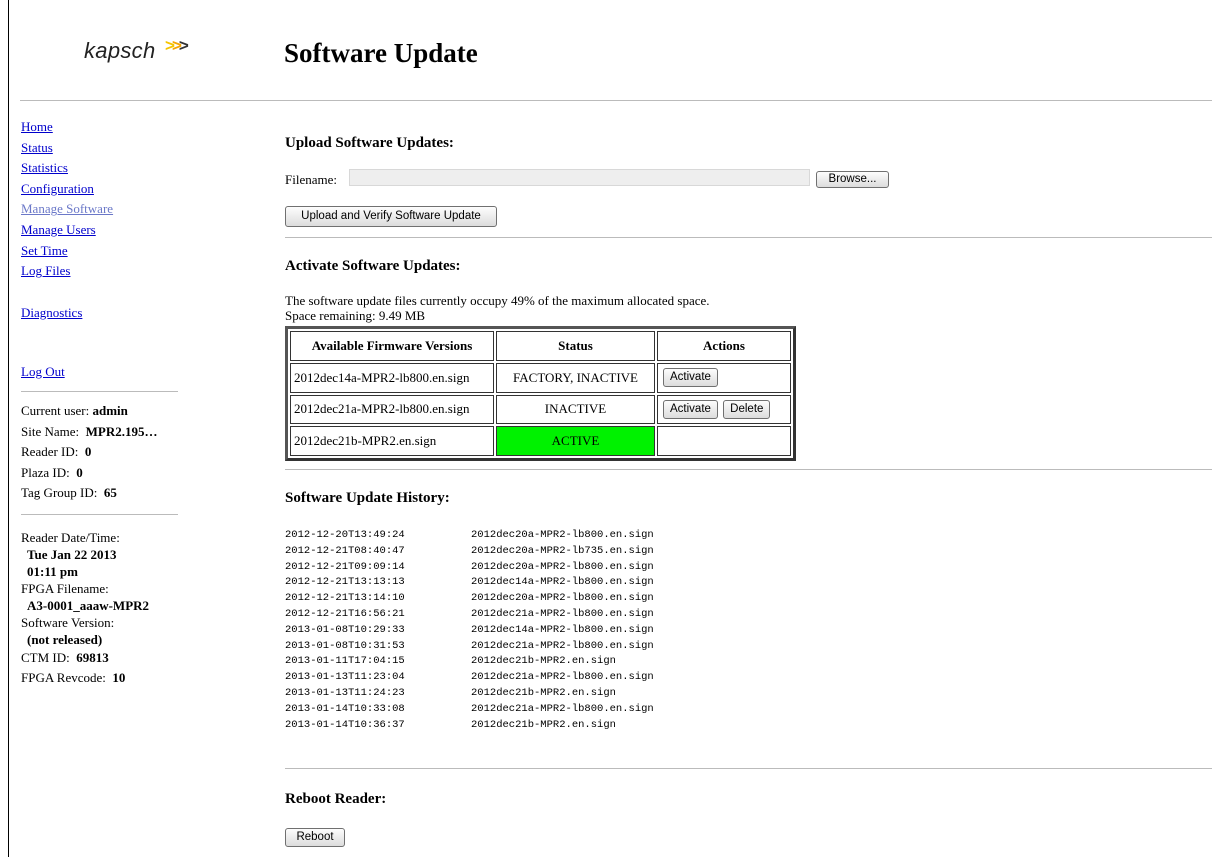  I want to click on firmware-version: 2012dec14a-MPR2-lb800.en.sign, so click(392, 377).